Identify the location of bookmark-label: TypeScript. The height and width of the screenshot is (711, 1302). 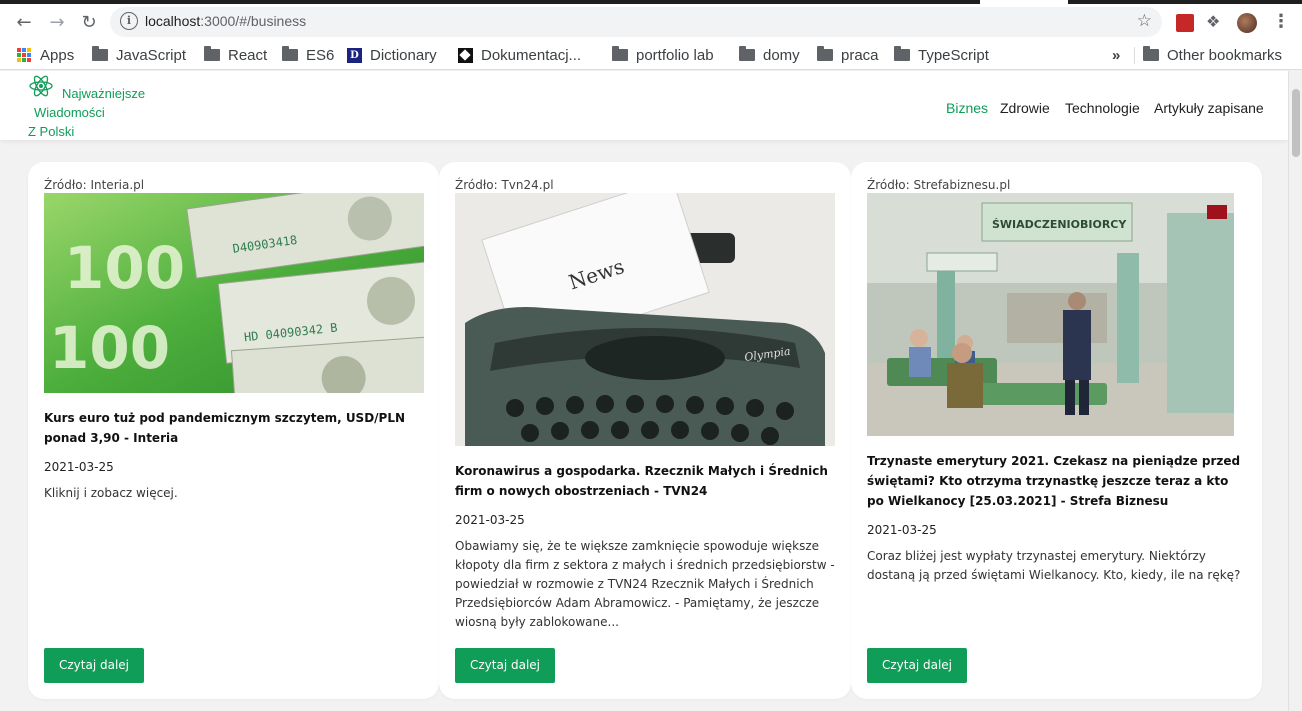
(953, 55).